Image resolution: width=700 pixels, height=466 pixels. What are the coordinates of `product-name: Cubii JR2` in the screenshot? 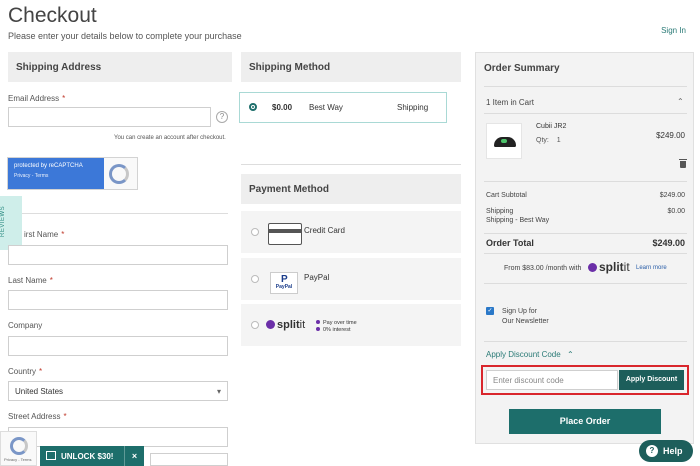 It's located at (551, 126).